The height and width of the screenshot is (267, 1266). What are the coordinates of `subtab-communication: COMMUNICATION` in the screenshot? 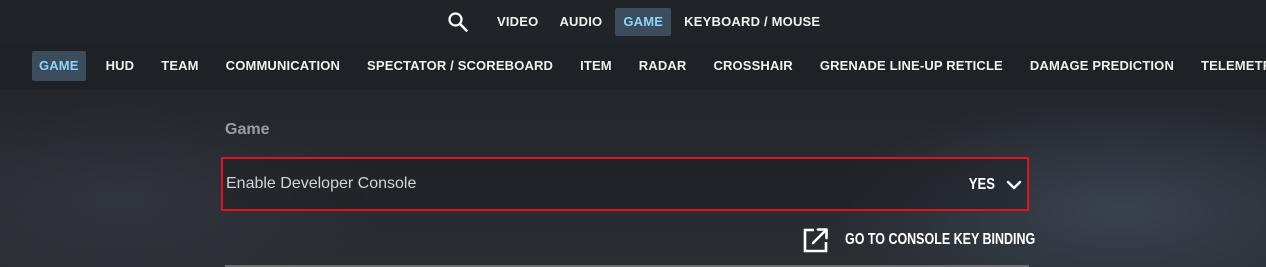 It's located at (283, 66).